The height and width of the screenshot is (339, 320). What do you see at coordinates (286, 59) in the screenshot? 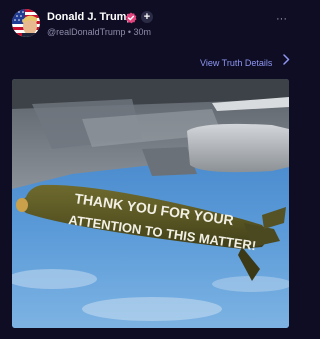
I see `chevron-right-icon` at bounding box center [286, 59].